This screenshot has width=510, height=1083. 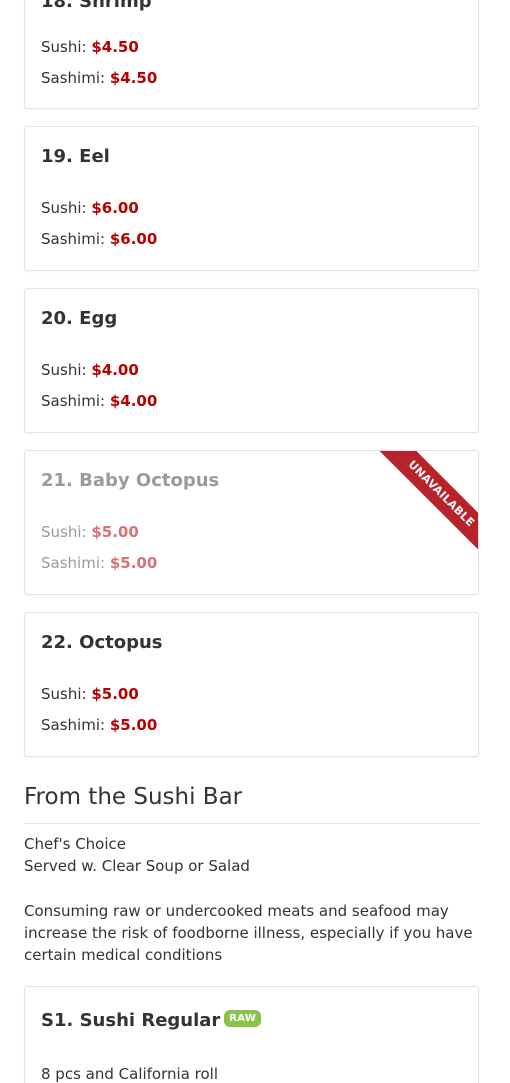 I want to click on item-title: 22. Octopus, so click(x=102, y=642).